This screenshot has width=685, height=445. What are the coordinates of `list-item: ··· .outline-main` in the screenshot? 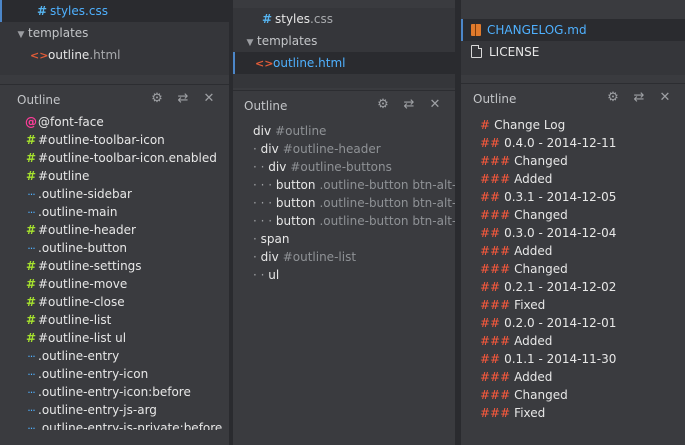 It's located at (126, 212).